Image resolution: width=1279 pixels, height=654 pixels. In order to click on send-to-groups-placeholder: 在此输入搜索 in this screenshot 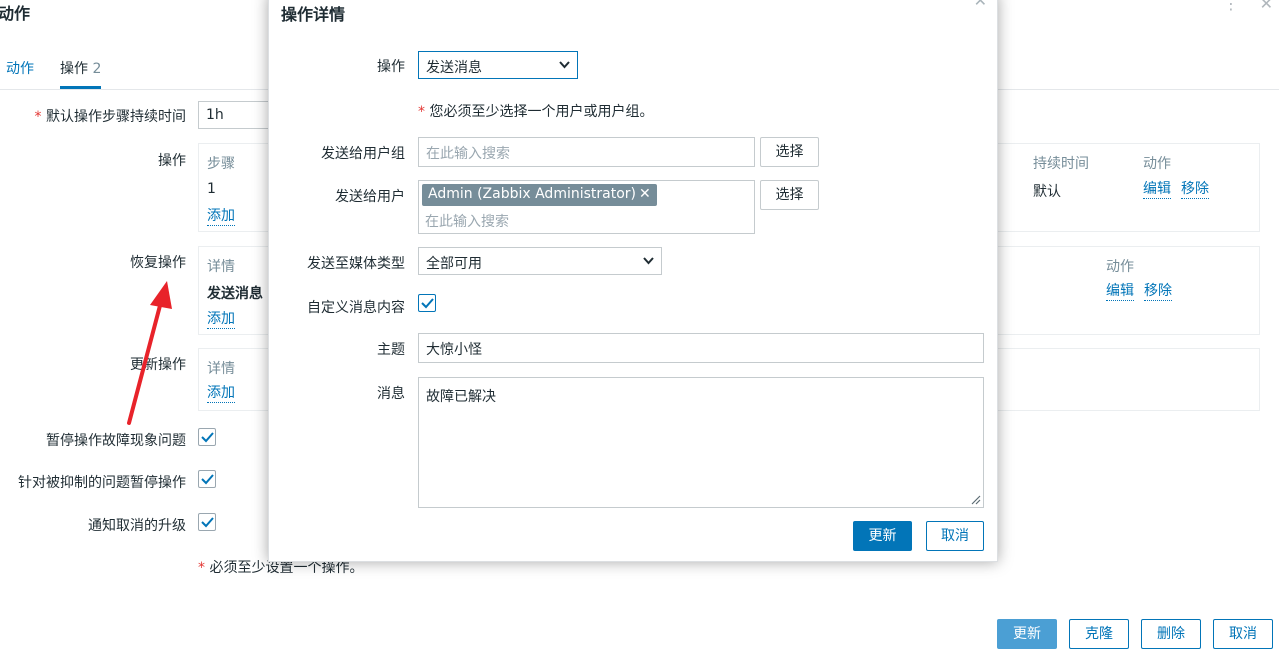, I will do `click(468, 154)`.